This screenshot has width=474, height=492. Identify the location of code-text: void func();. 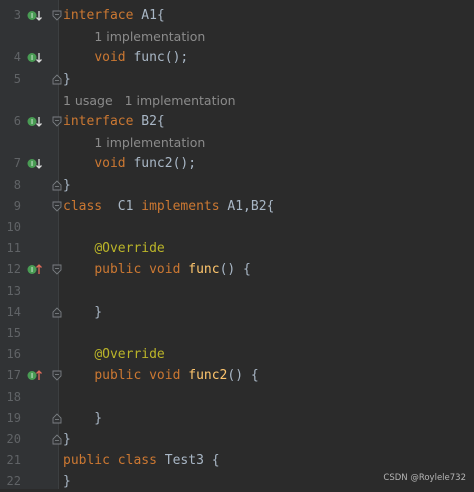
(125, 57).